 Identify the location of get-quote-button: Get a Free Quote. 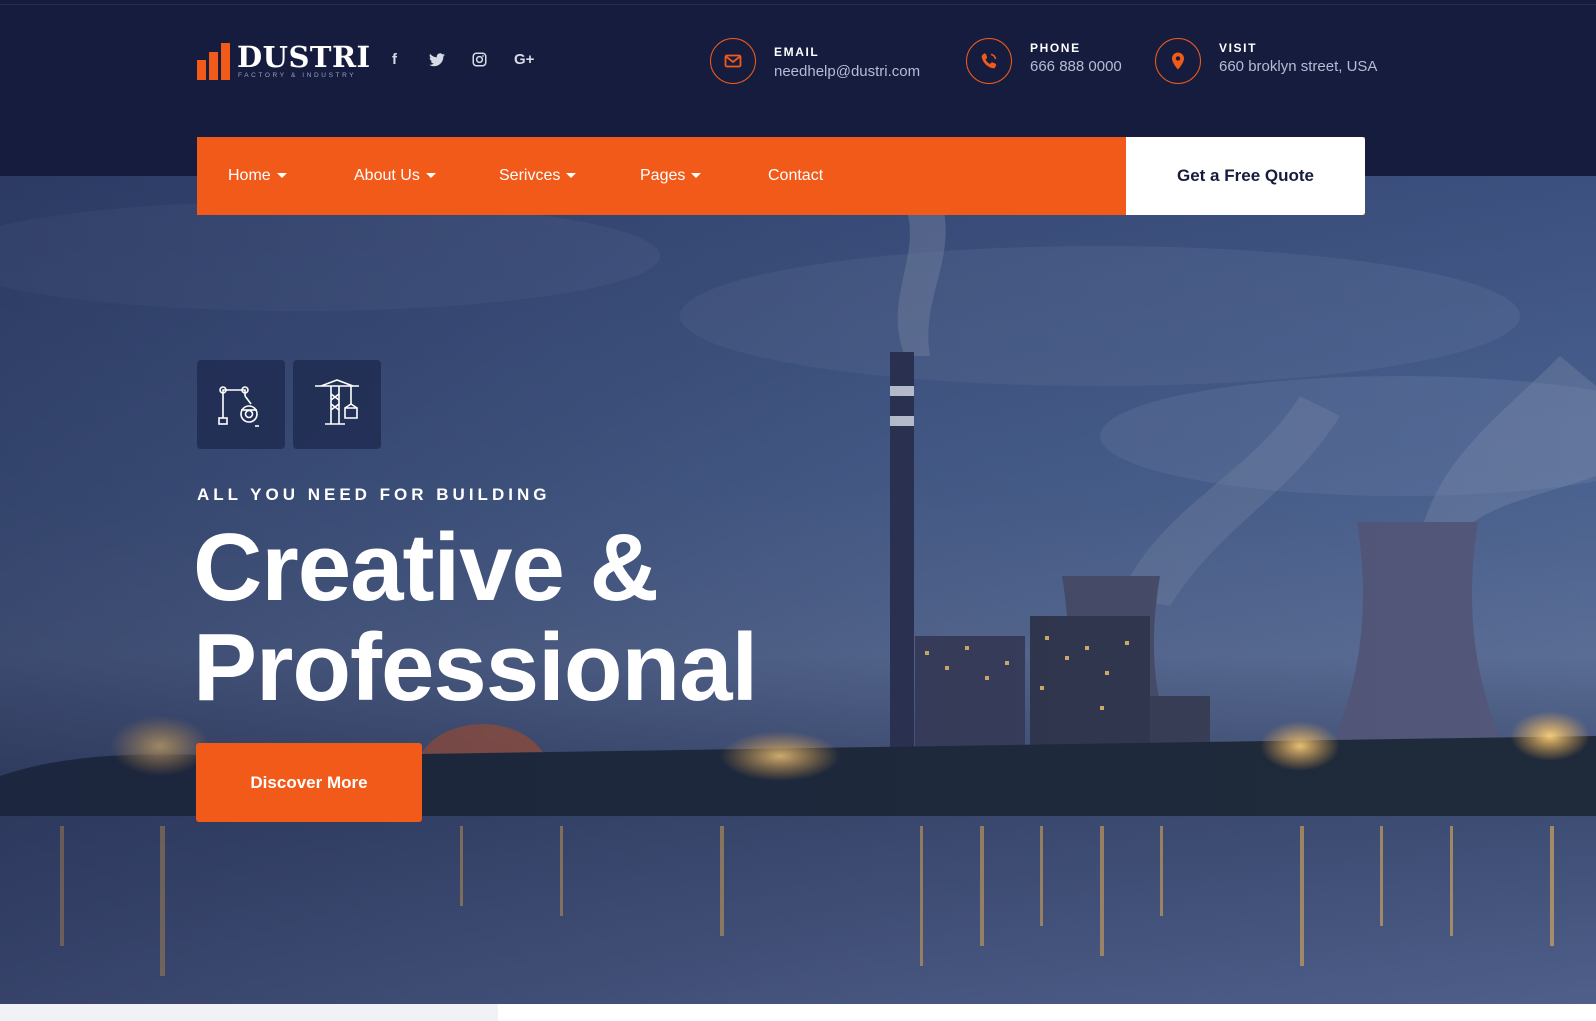
(1245, 176).